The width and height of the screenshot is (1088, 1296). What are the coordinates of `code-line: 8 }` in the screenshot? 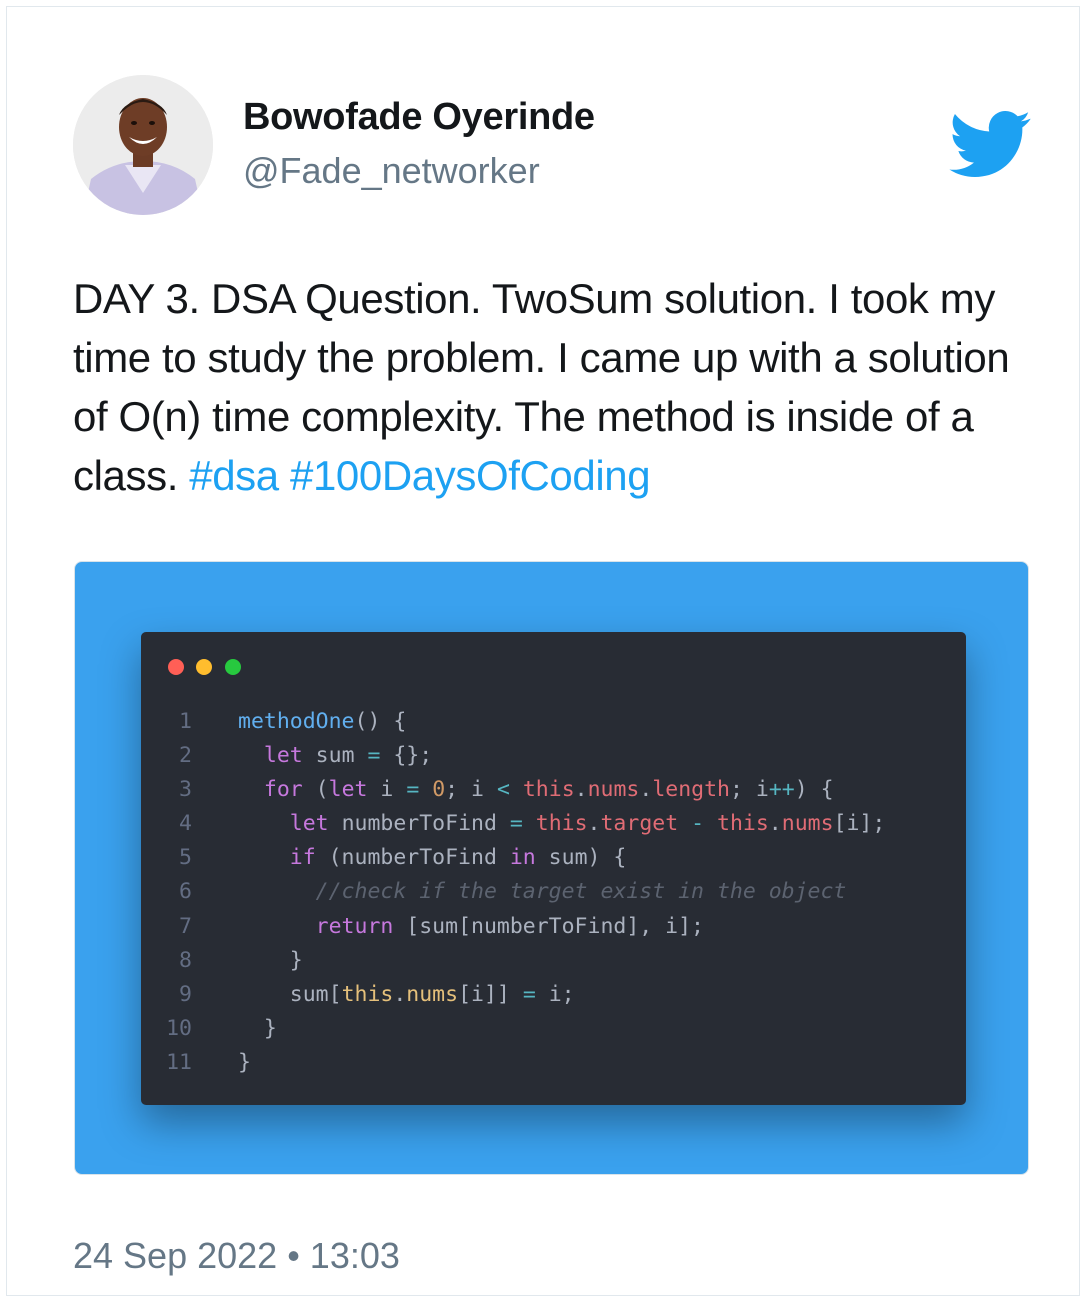 It's located at (513, 961).